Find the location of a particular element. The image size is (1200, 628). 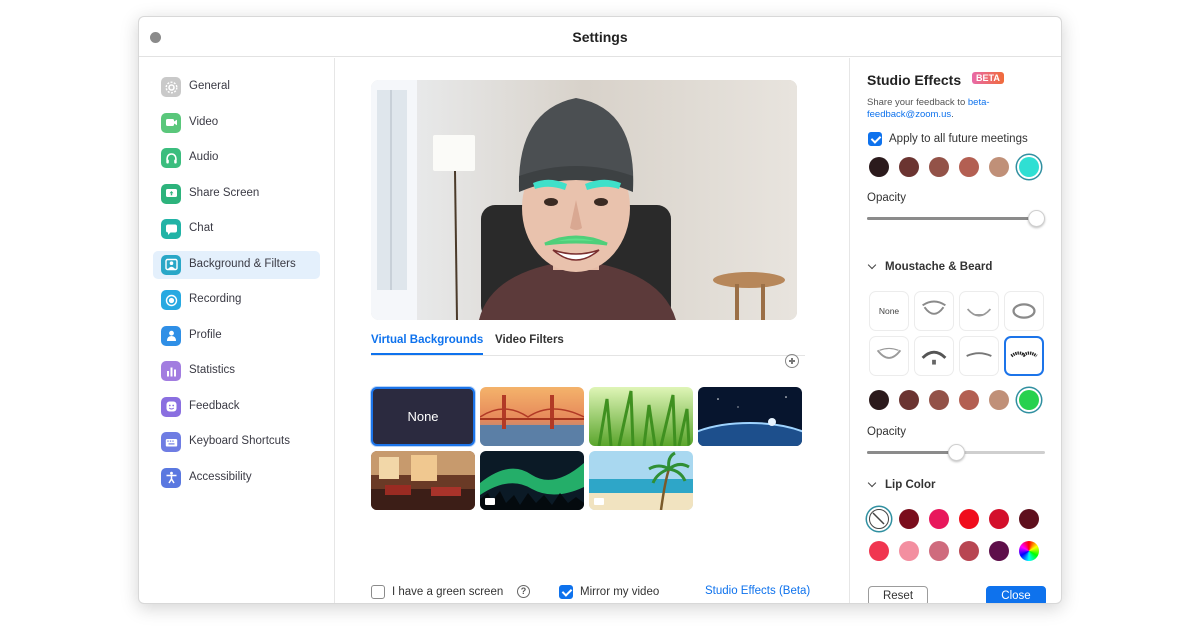

sidebar-item-video: Video is located at coordinates (236, 123).